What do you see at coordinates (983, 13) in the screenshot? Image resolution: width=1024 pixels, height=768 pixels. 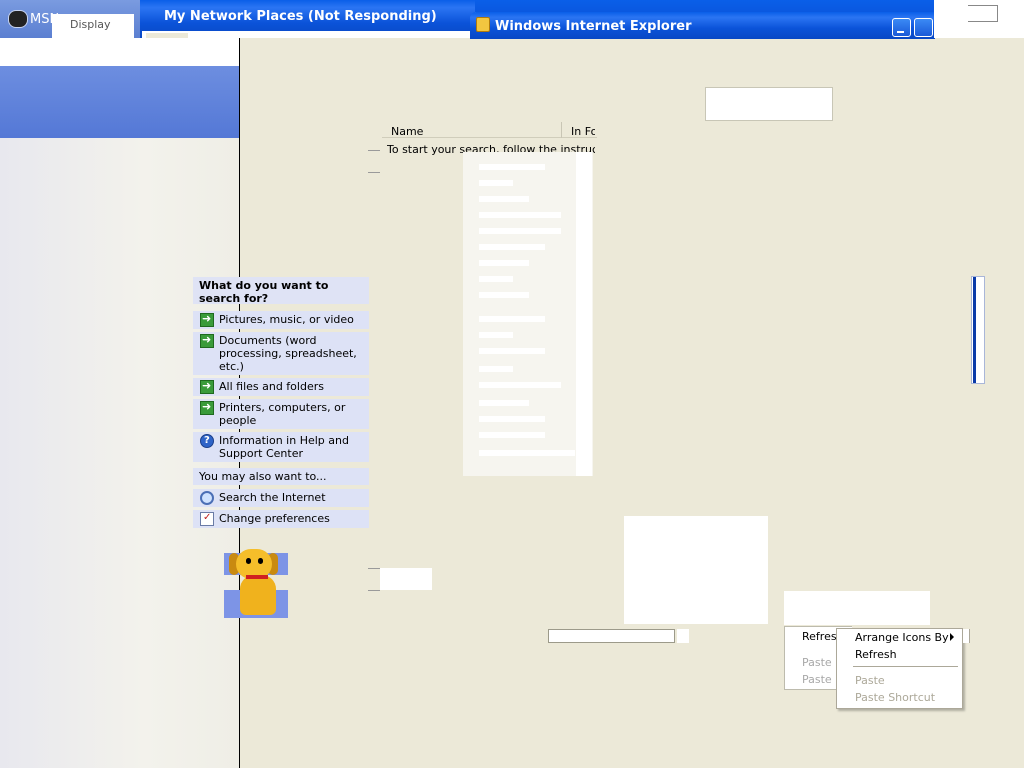 I see `top-right-outline-glyph` at bounding box center [983, 13].